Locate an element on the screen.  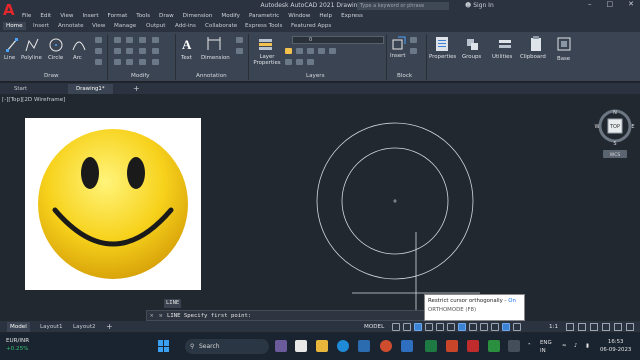
command-wrench-icon: ⚒ is located at coordinates (160, 316).